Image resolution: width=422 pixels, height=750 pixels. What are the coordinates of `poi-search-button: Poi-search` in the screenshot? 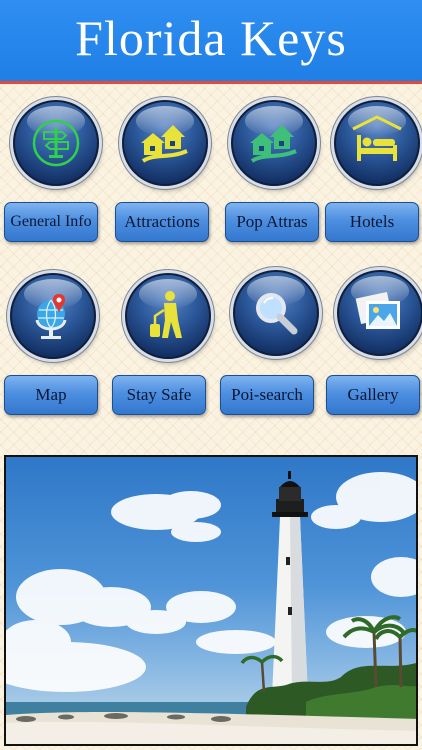 It's located at (267, 395).